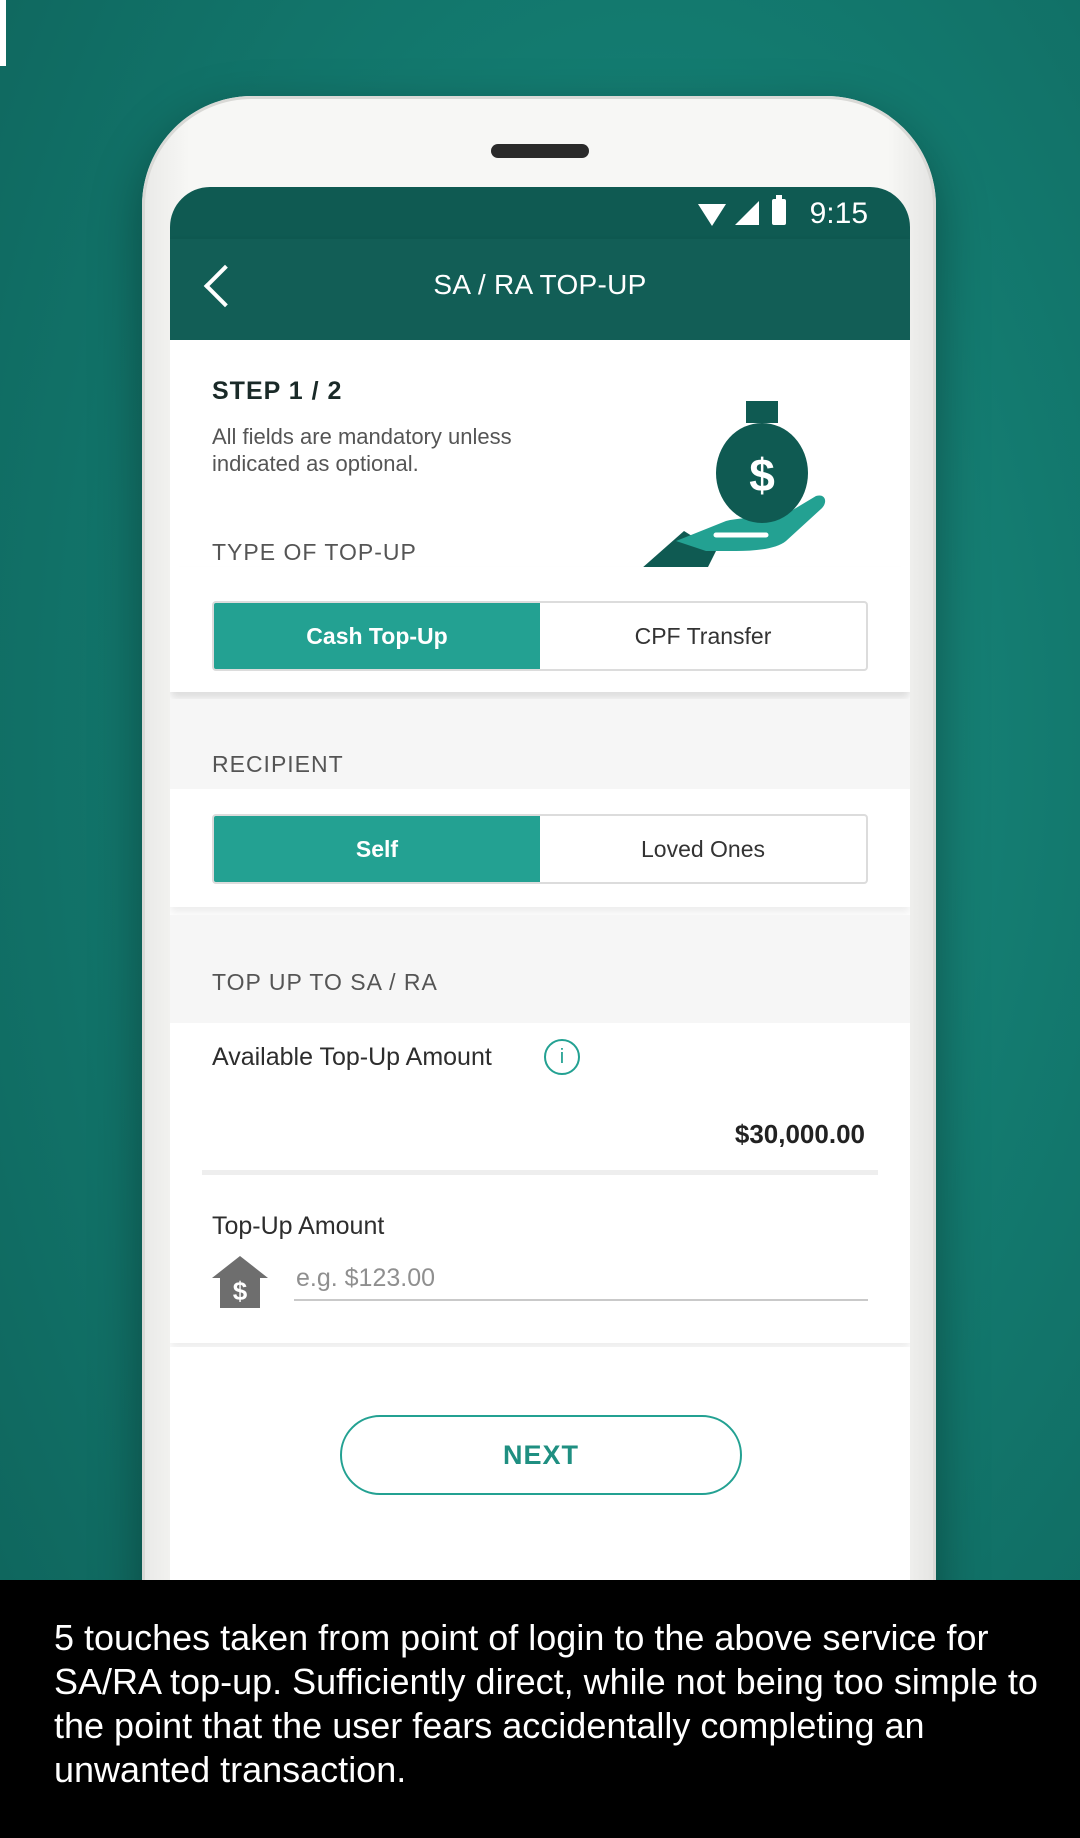 The width and height of the screenshot is (1080, 1838). I want to click on top-up-type-toggle: Cash Top-Up CPF Transfer, so click(540, 636).